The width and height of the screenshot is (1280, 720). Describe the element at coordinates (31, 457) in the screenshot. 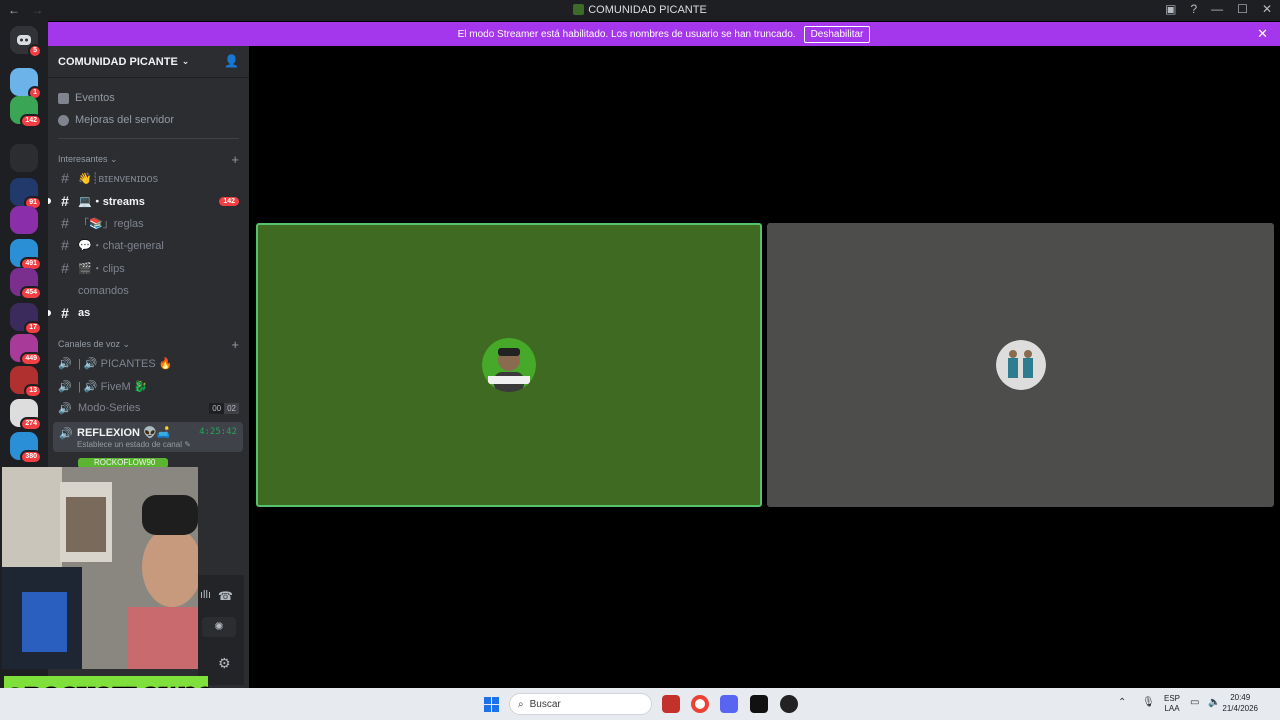

I see `server-badge: 380` at that location.